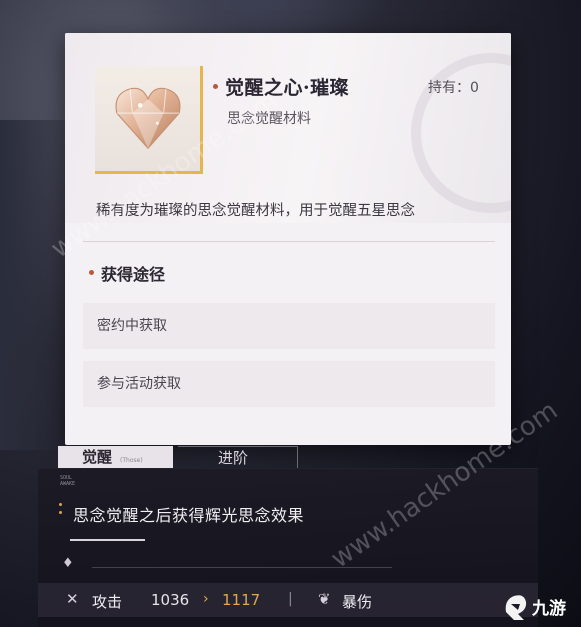 The width and height of the screenshot is (581, 627). What do you see at coordinates (289, 384) in the screenshot?
I see `source-item-event: 参与活动获取` at bounding box center [289, 384].